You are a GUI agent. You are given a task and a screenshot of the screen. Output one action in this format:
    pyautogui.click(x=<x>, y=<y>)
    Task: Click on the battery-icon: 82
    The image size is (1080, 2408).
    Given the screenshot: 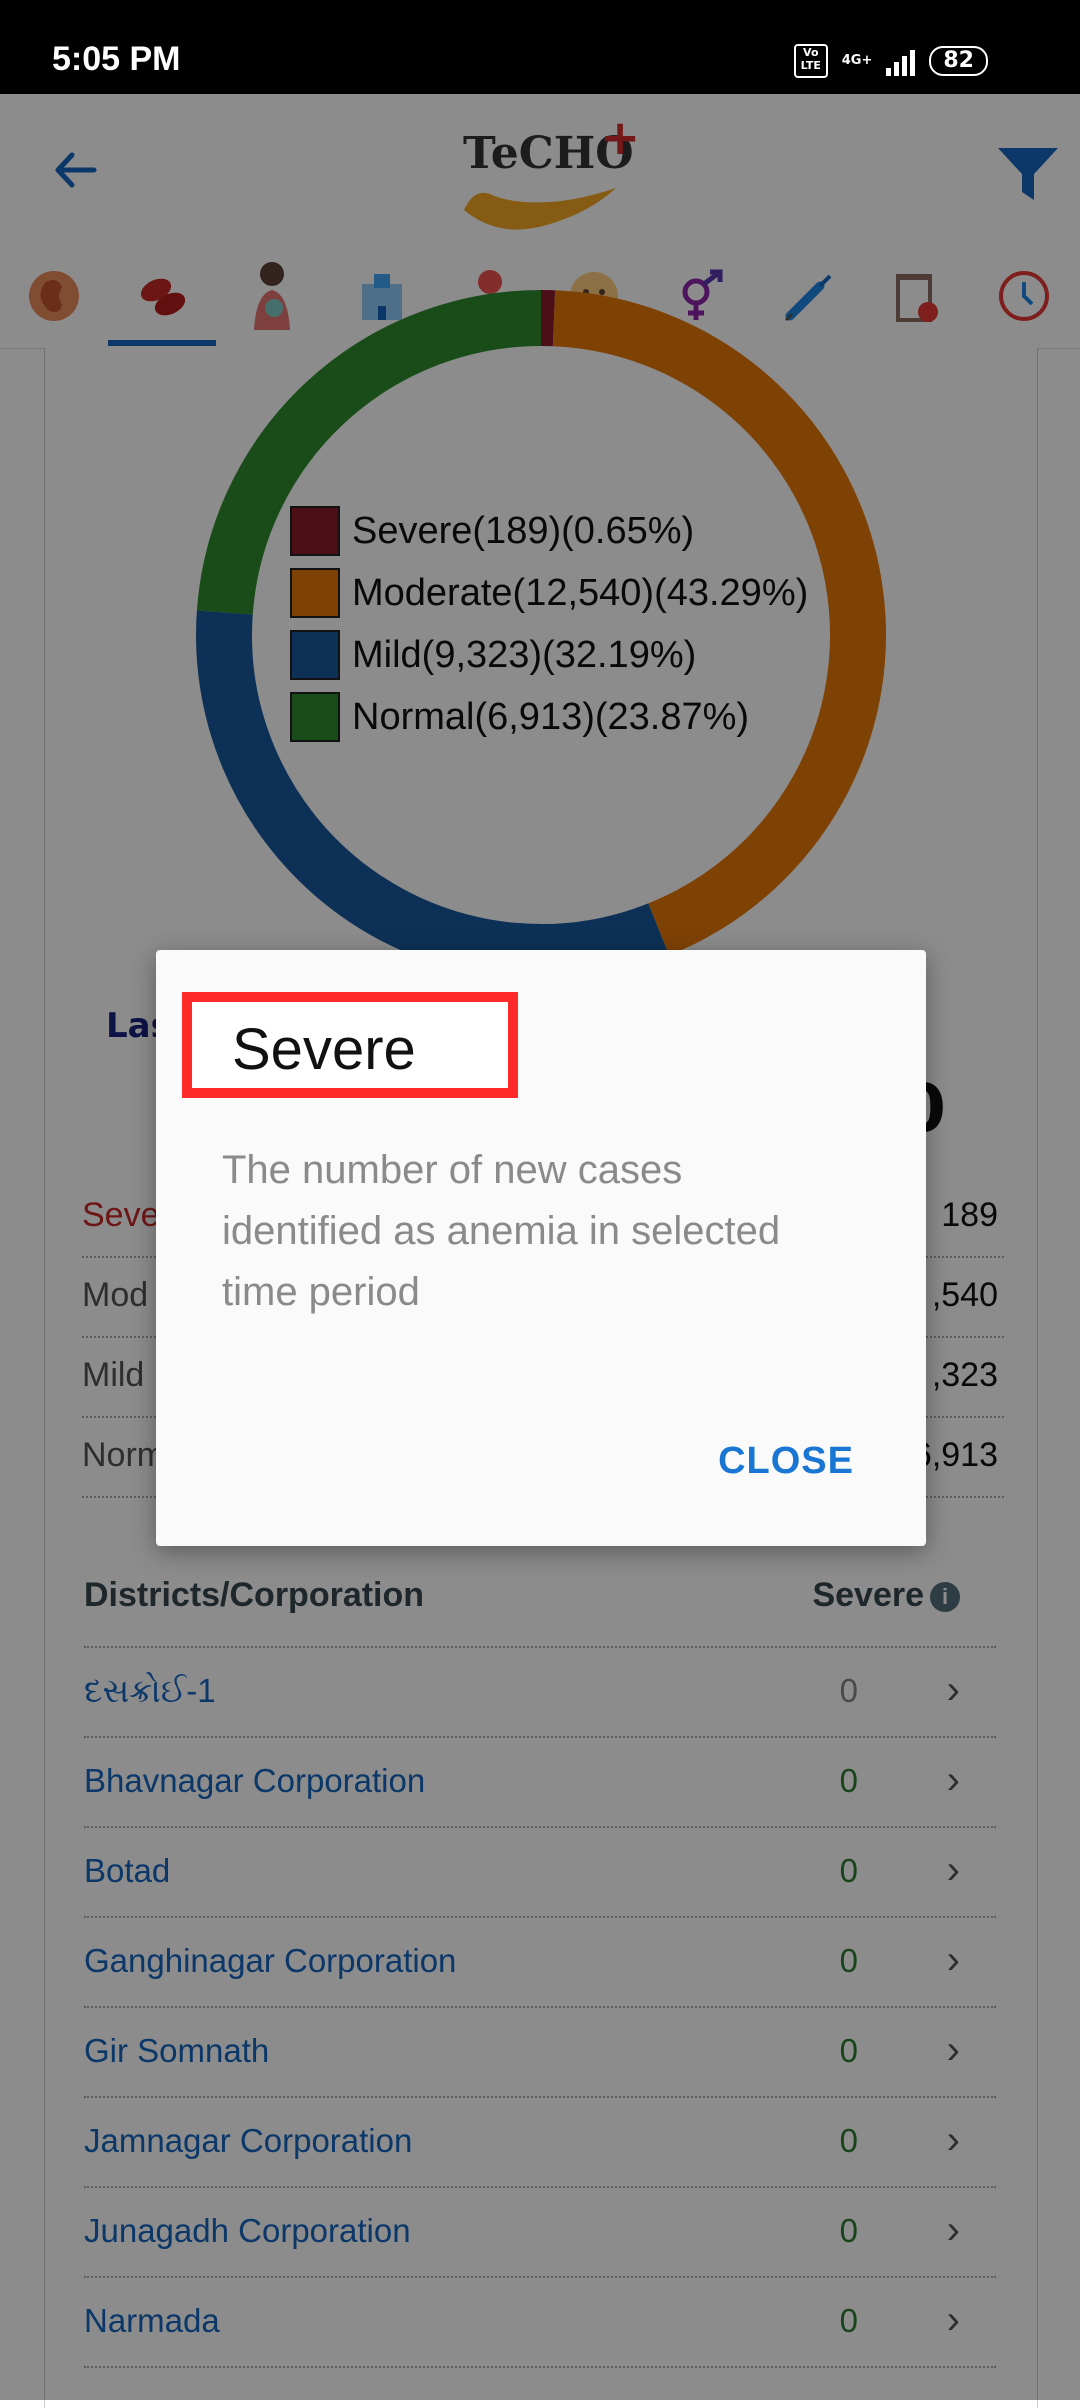 What is the action you would take?
    pyautogui.click(x=958, y=61)
    